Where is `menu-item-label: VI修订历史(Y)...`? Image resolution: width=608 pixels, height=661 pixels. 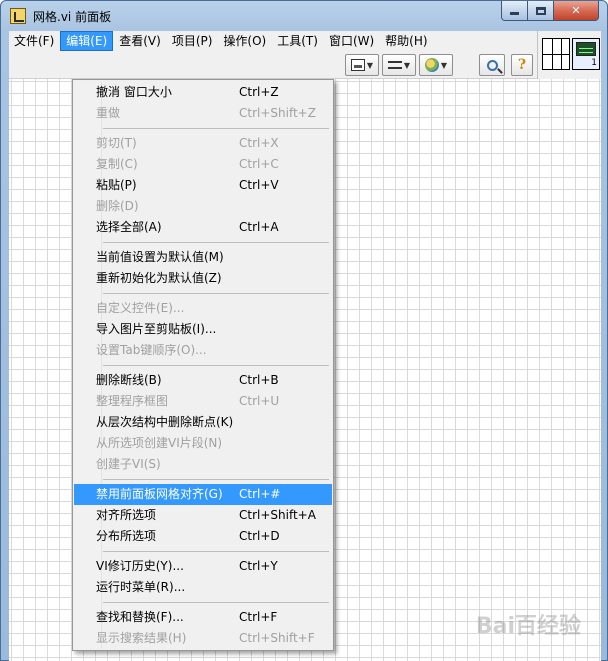 menu-item-label: VI修订历史(Y)... is located at coordinates (140, 566).